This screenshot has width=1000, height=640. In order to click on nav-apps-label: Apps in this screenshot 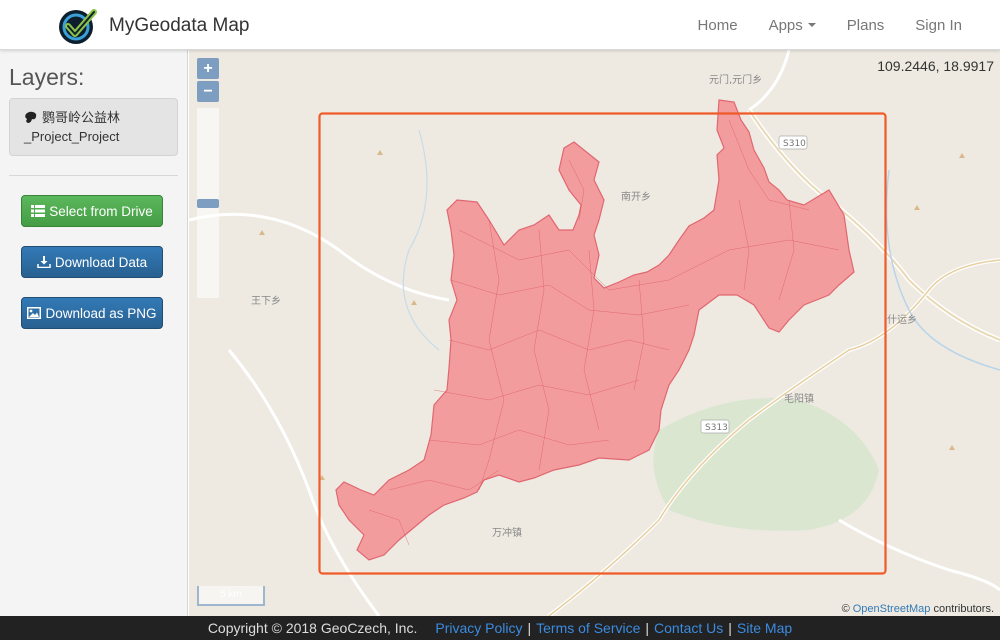, I will do `click(785, 25)`.